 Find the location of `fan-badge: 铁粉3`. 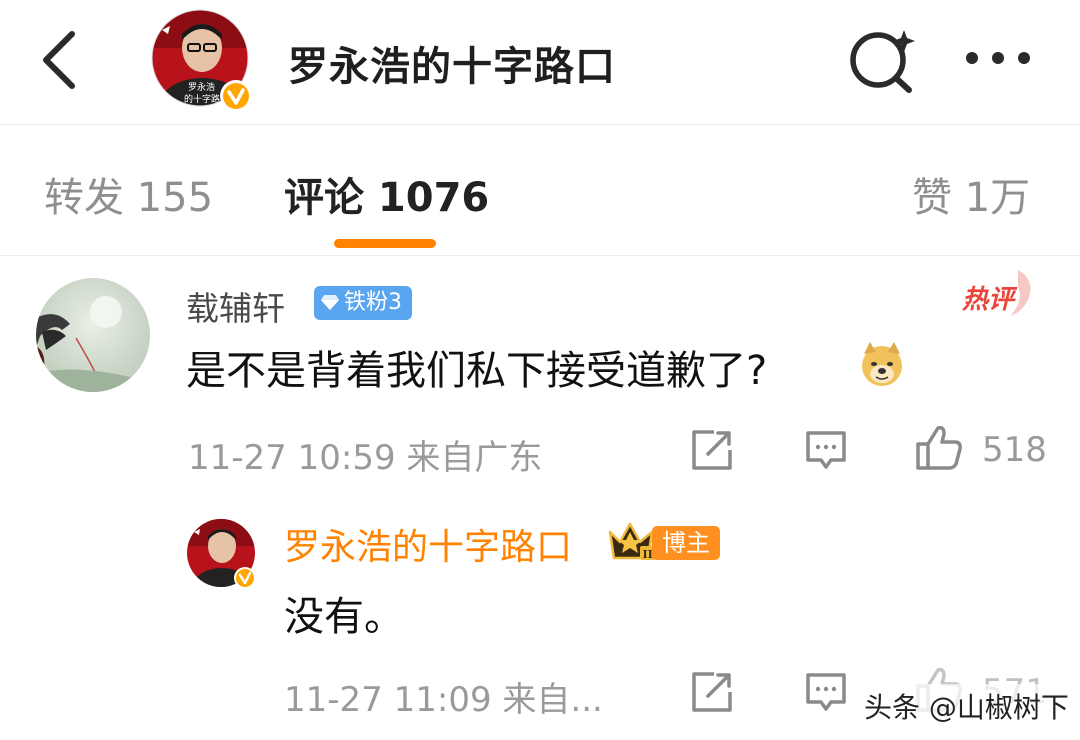

fan-badge: 铁粉3 is located at coordinates (363, 303).